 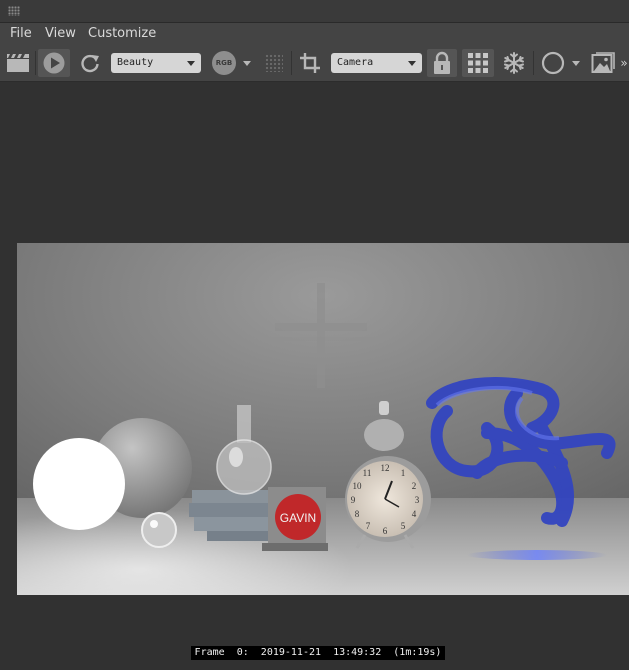 What do you see at coordinates (14, 11) in the screenshot?
I see `drag-grip-icon` at bounding box center [14, 11].